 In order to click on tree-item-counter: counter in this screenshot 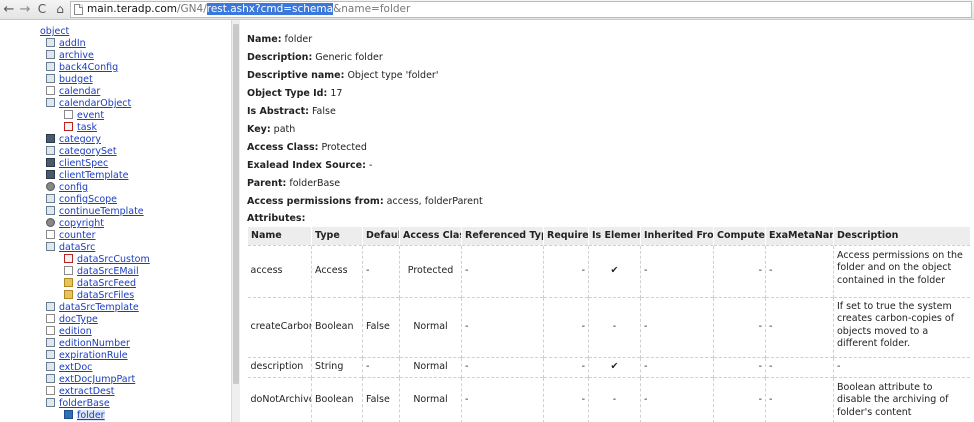, I will do `click(71, 236)`.